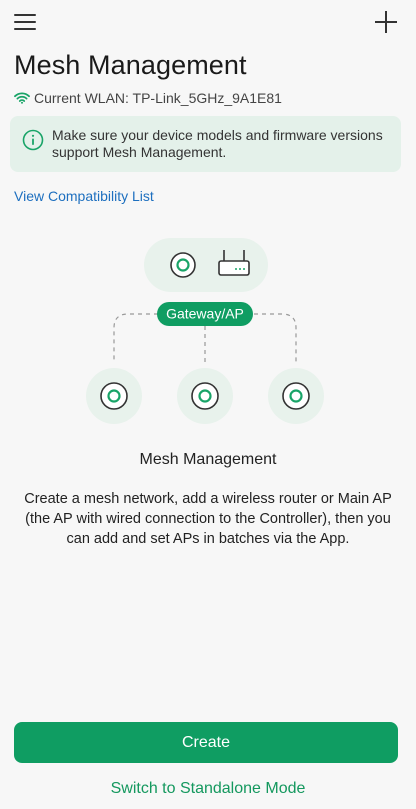 The width and height of the screenshot is (416, 809). I want to click on gateway-label: Gateway/AP, so click(205, 314).